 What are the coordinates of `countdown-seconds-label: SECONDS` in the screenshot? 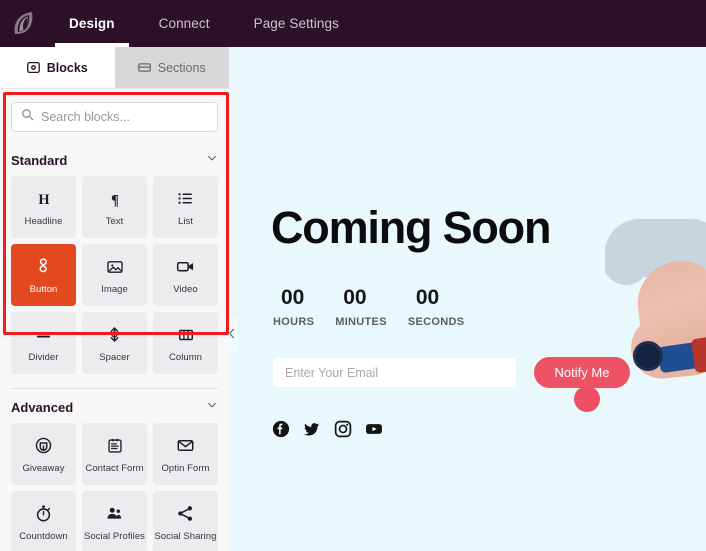 It's located at (436, 322).